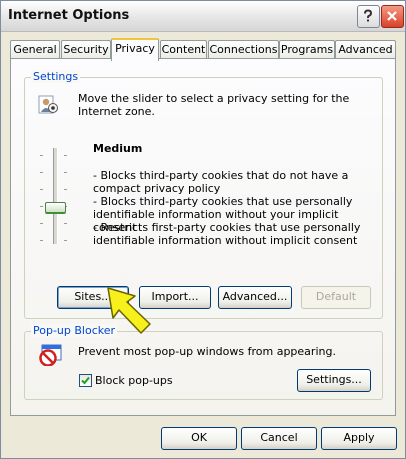 The image size is (406, 459). I want to click on tab-security: Security, so click(86, 49).